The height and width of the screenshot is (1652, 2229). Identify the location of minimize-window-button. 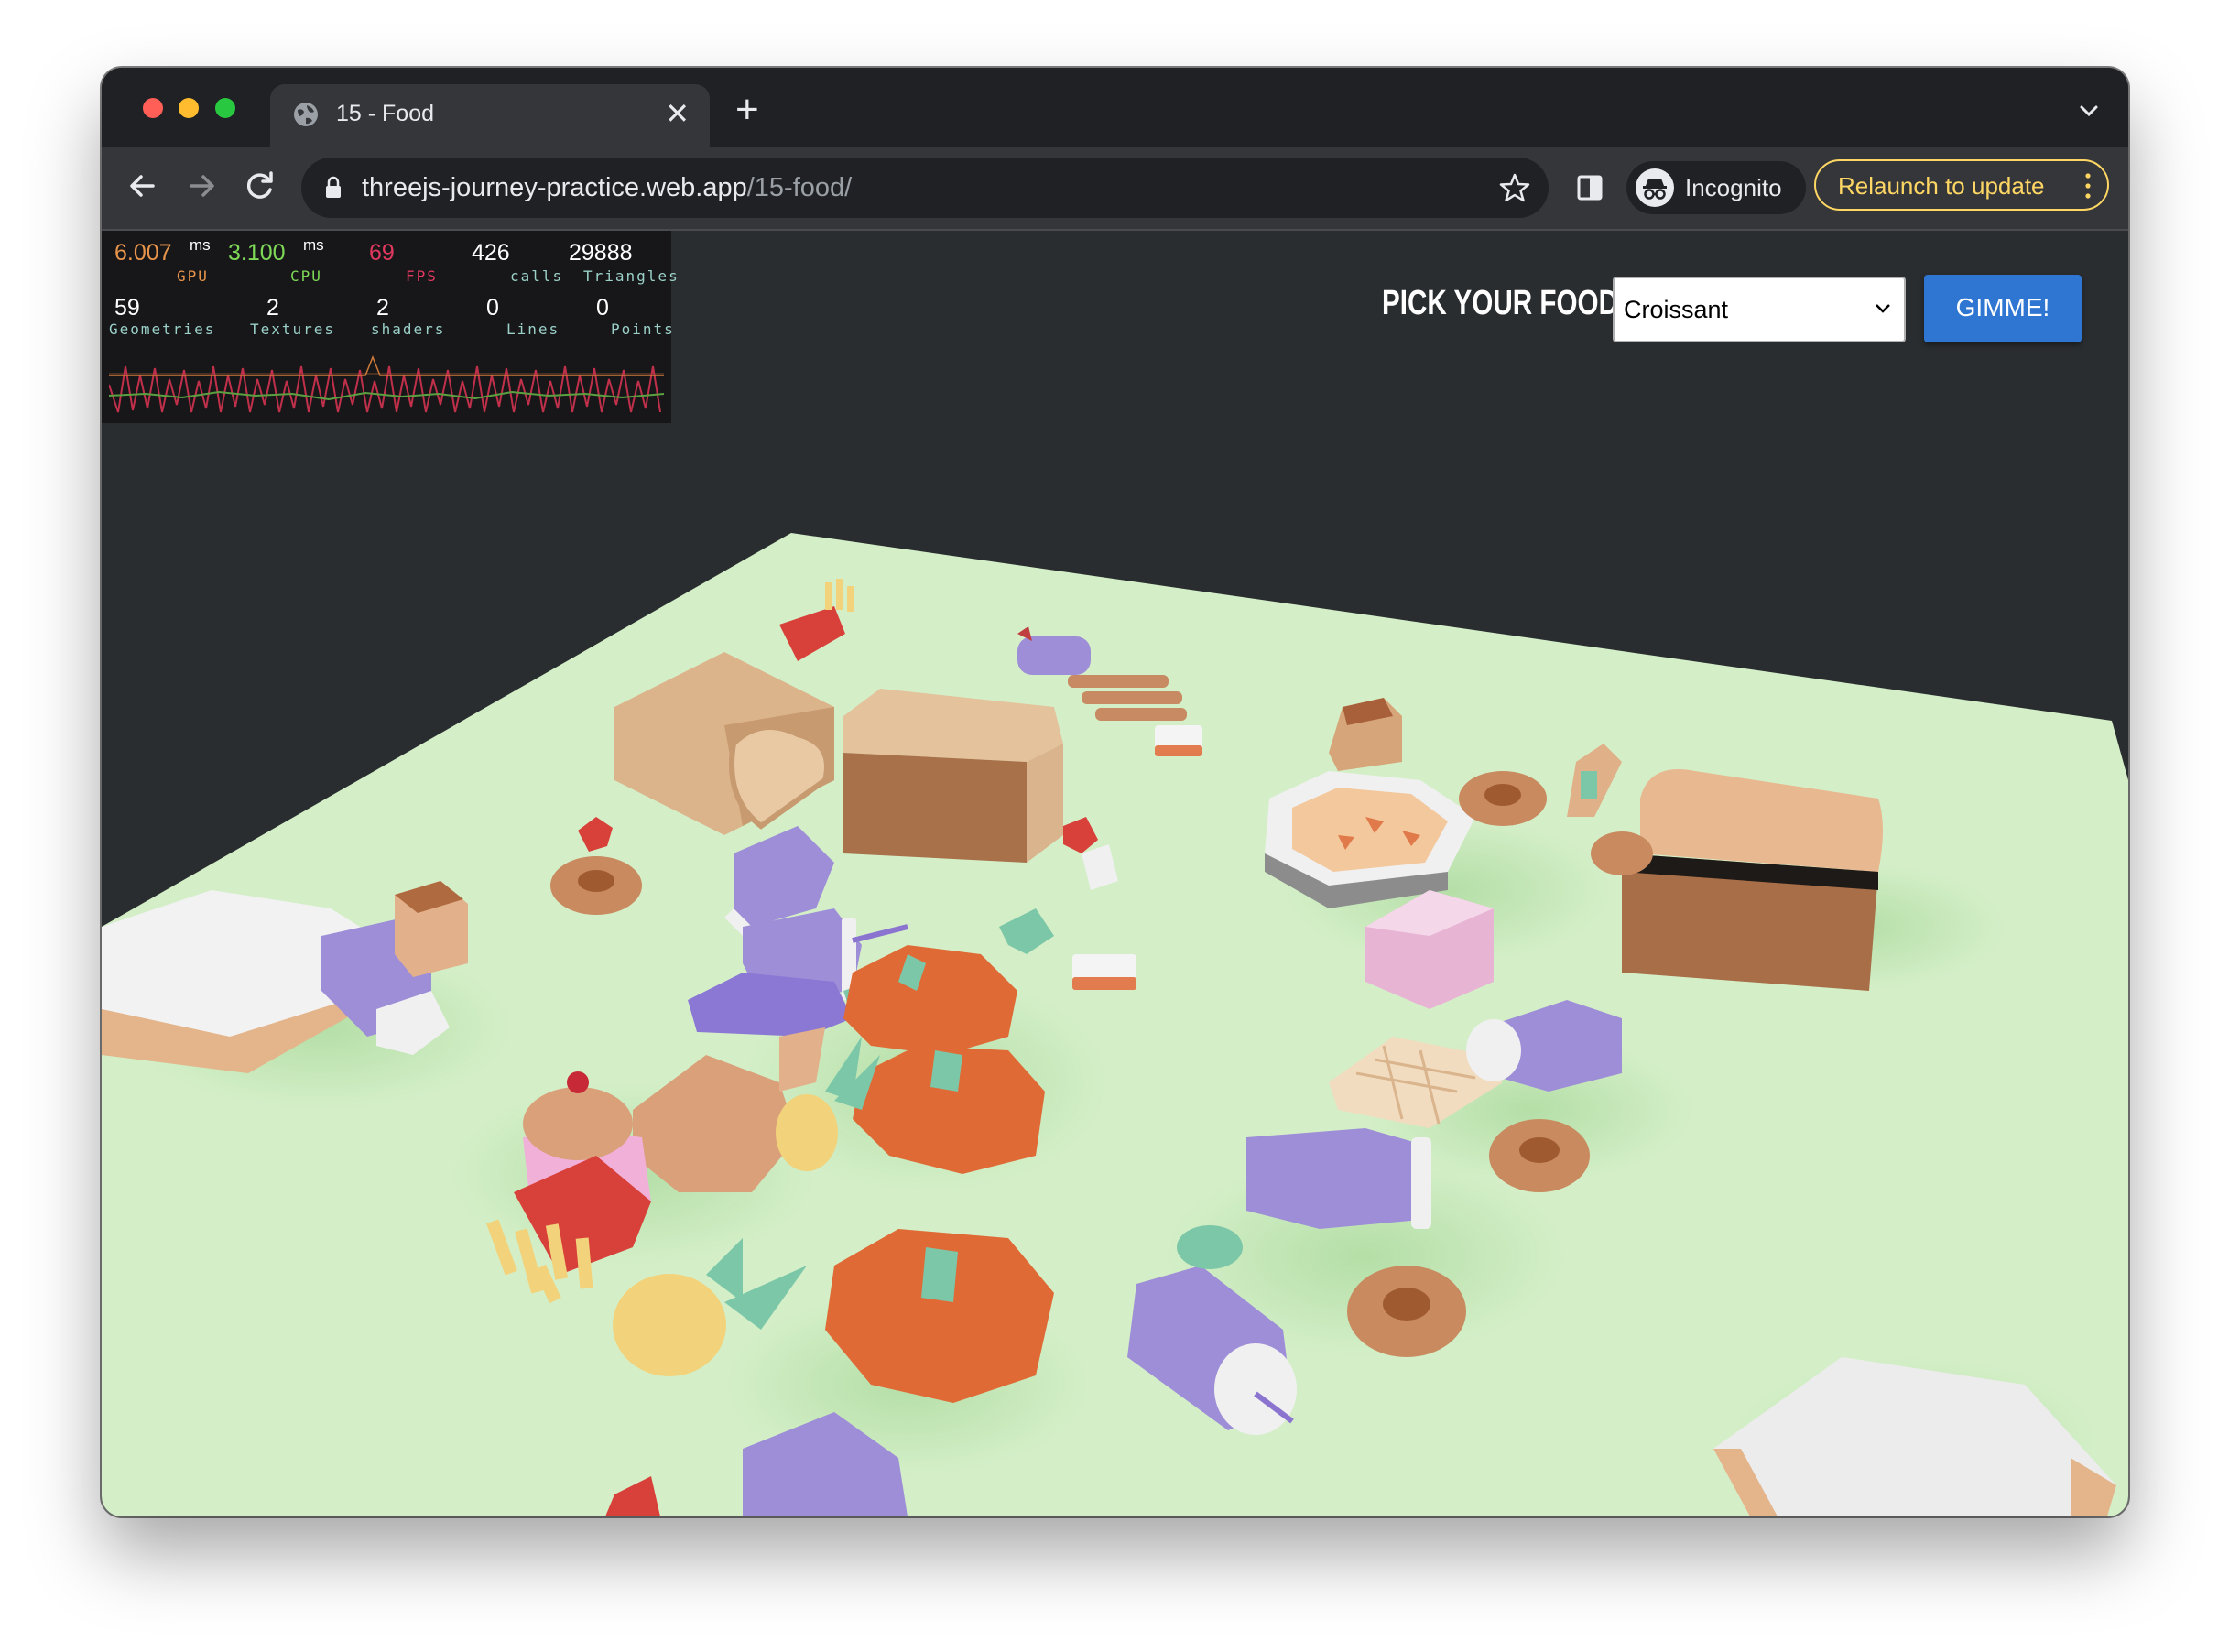
(189, 108).